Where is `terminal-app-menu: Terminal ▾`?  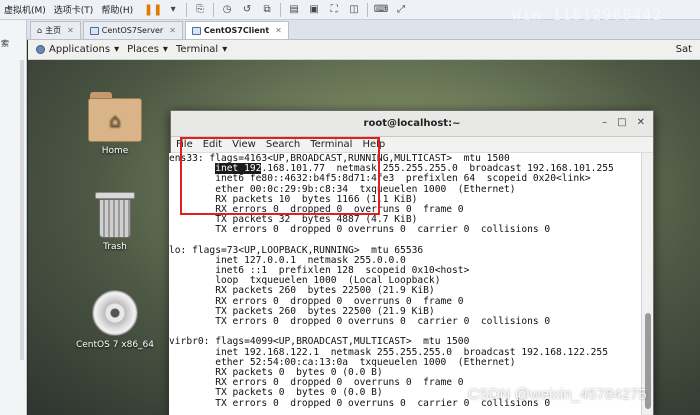 terminal-app-menu: Terminal ▾ is located at coordinates (201, 49).